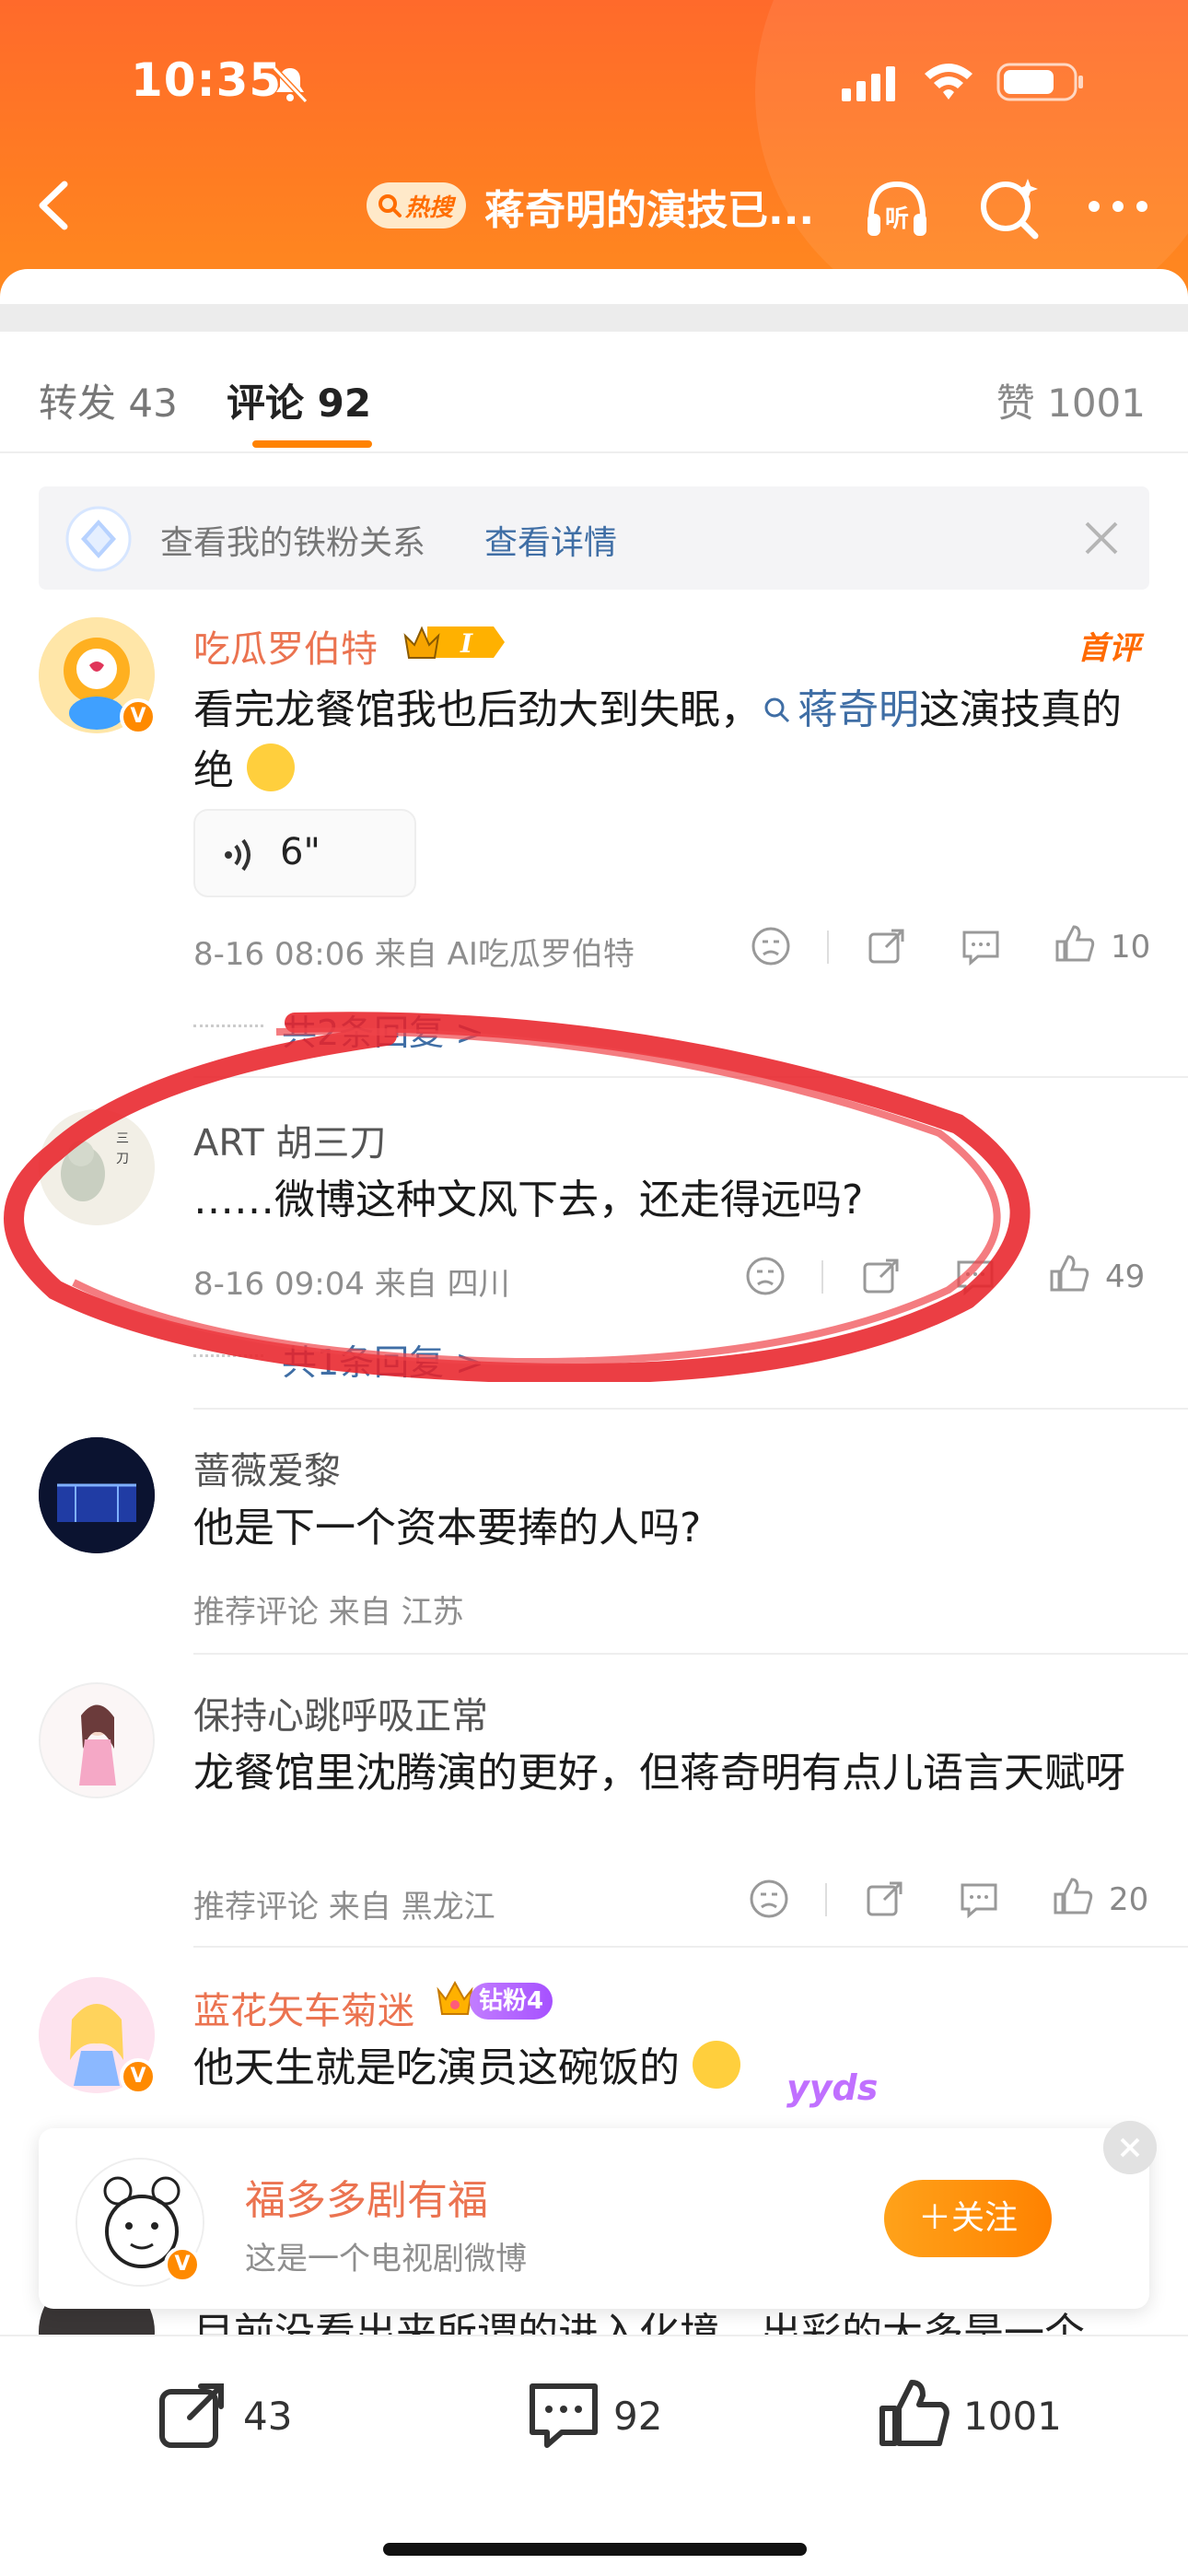  I want to click on comment-button: 92, so click(617, 2416).